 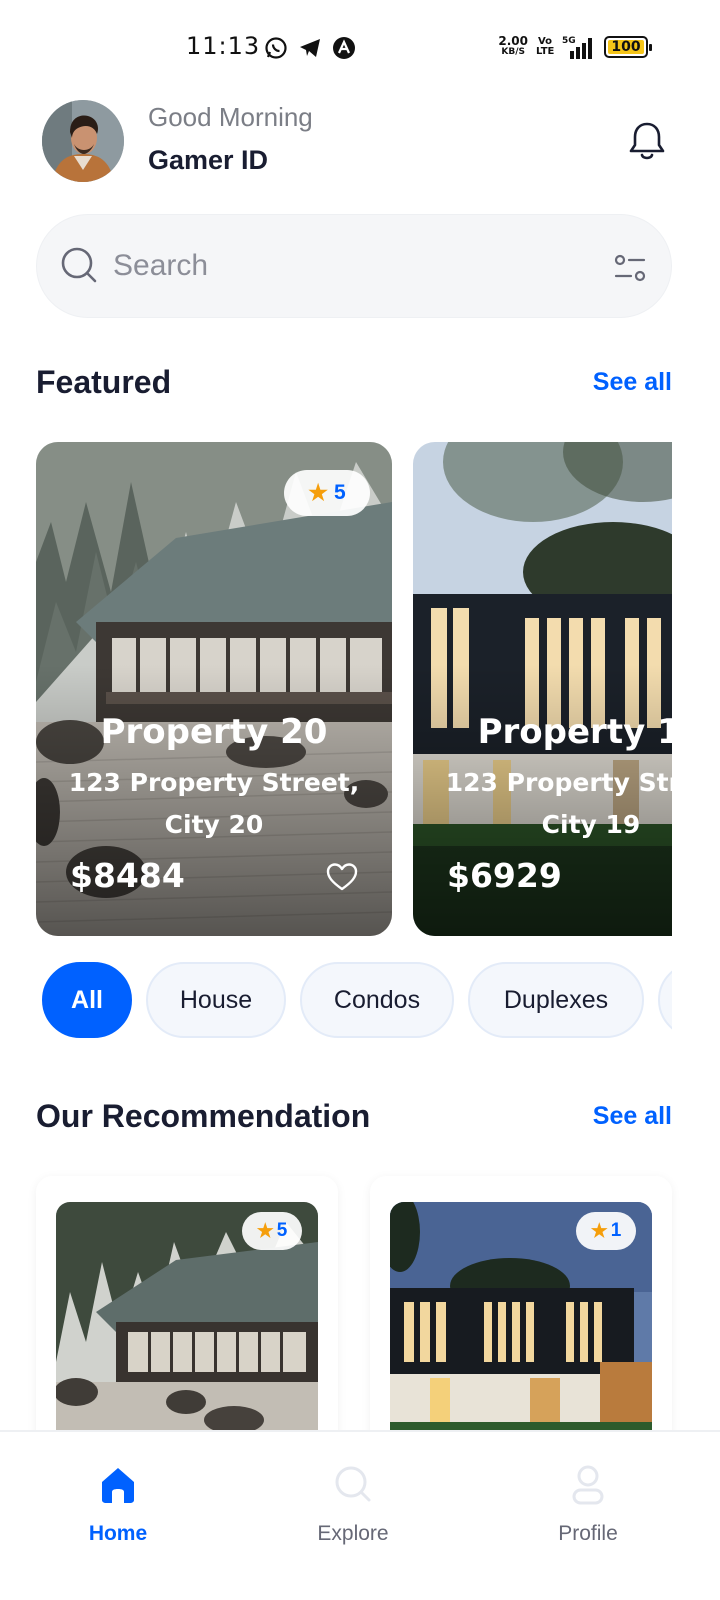 I want to click on battery-level: 100, so click(x=626, y=47).